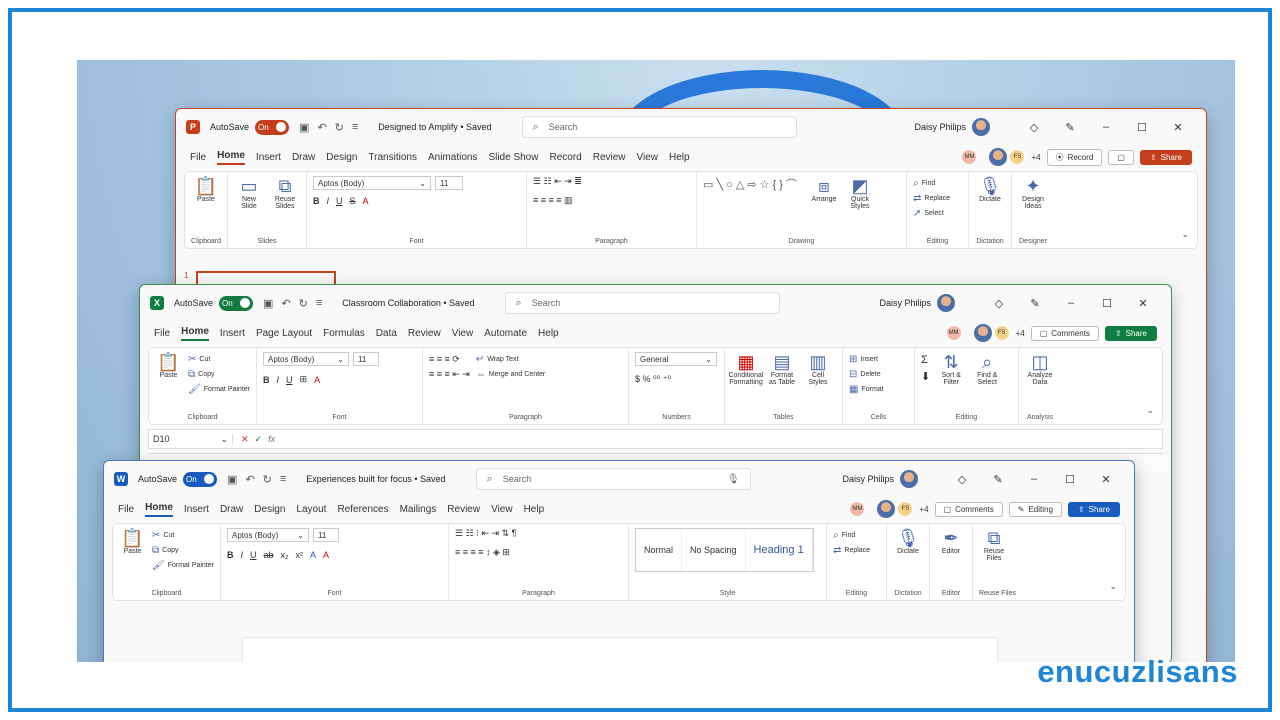  I want to click on select-button: ➚ Select, so click(931, 213).